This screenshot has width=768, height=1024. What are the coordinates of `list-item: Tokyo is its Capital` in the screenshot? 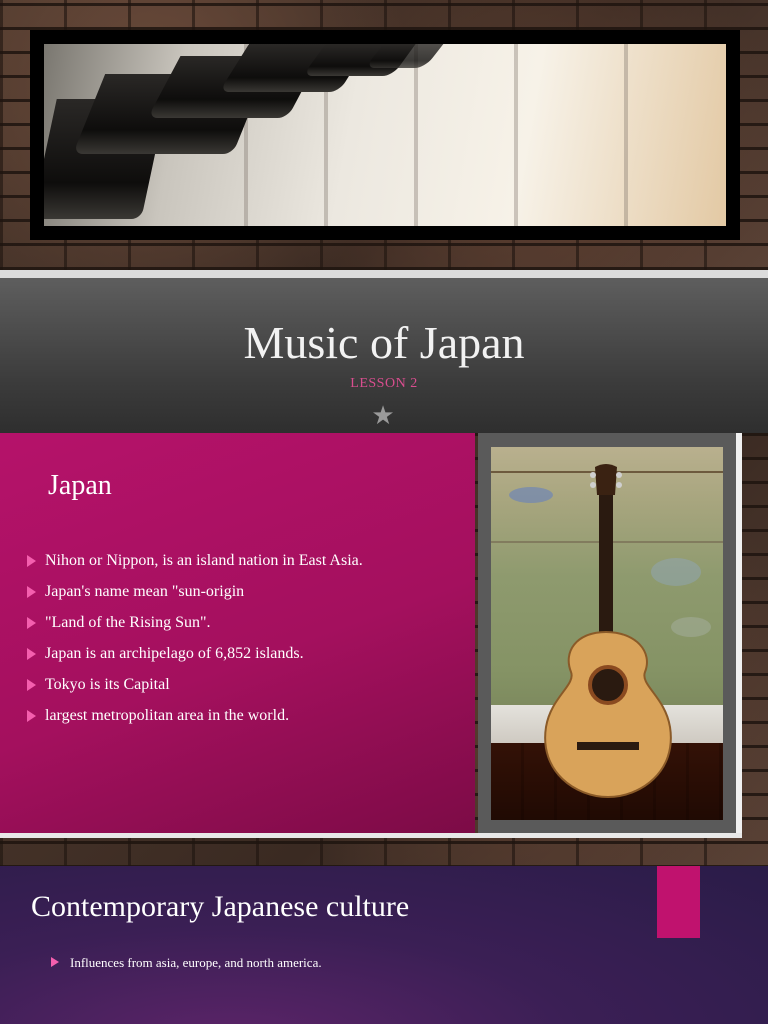 It's located at (194, 691).